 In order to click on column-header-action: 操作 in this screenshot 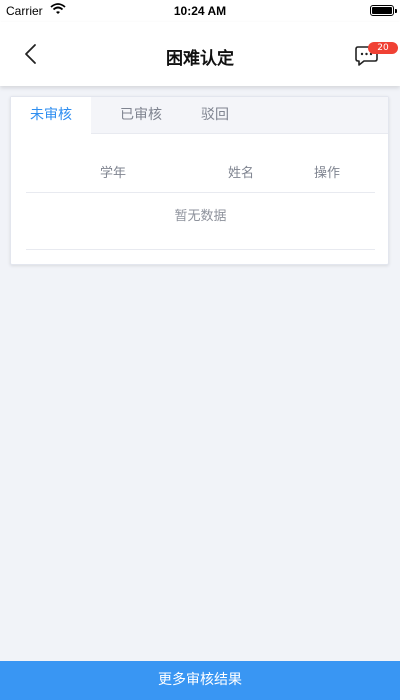, I will do `click(327, 173)`.